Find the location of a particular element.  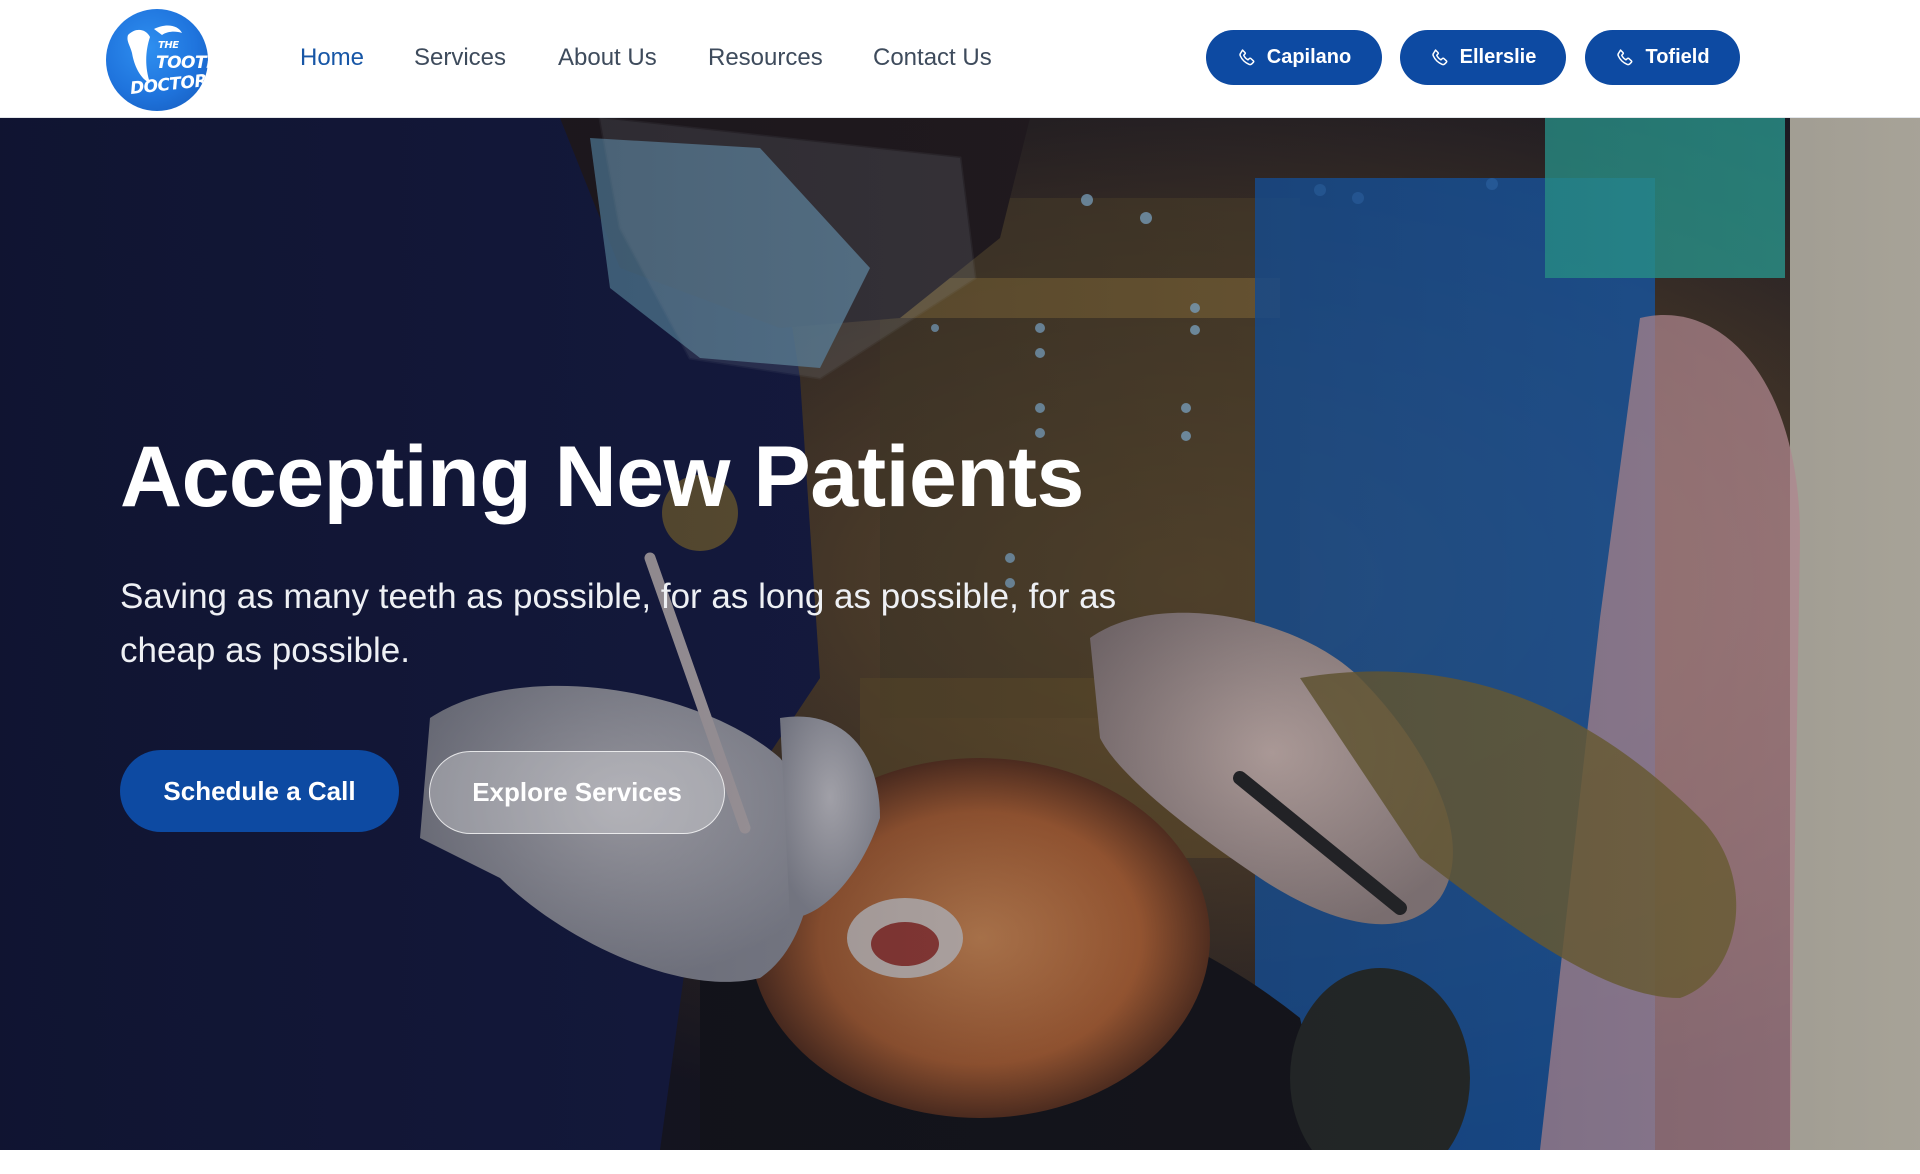

nav-item-home: Home is located at coordinates (332, 58).